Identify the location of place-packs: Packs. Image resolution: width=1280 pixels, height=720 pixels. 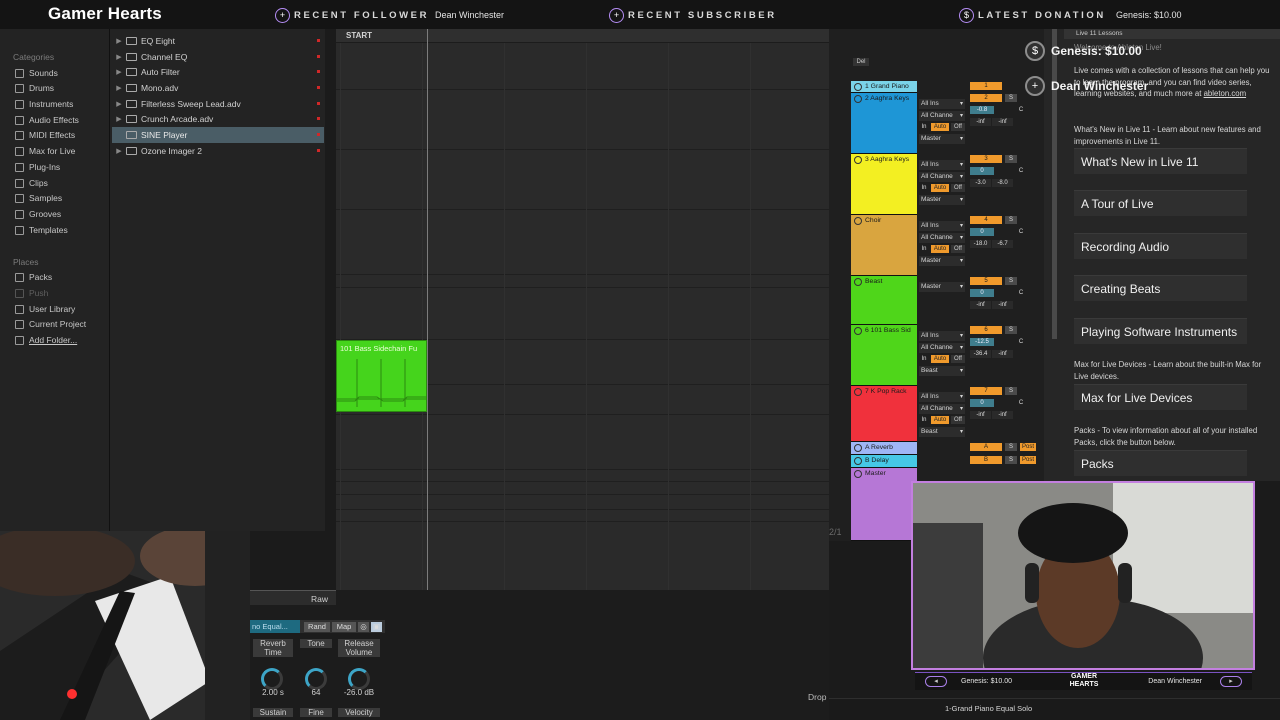
(33, 277).